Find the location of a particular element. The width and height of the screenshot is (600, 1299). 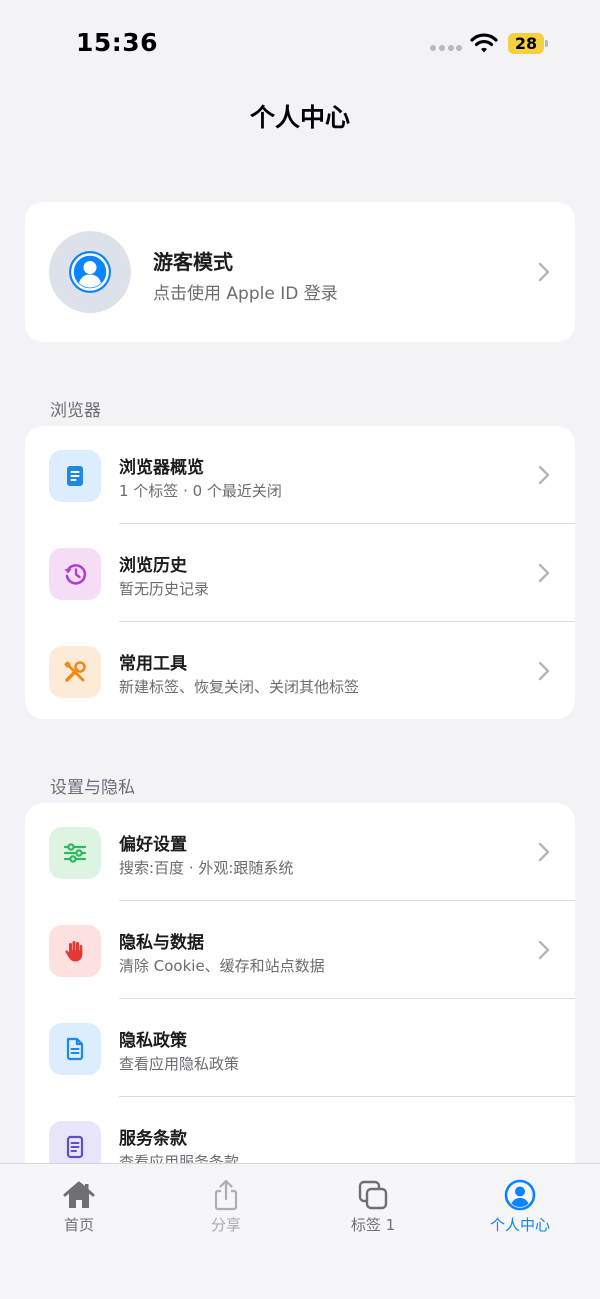

tab-share: 分享 is located at coordinates (226, 1204).